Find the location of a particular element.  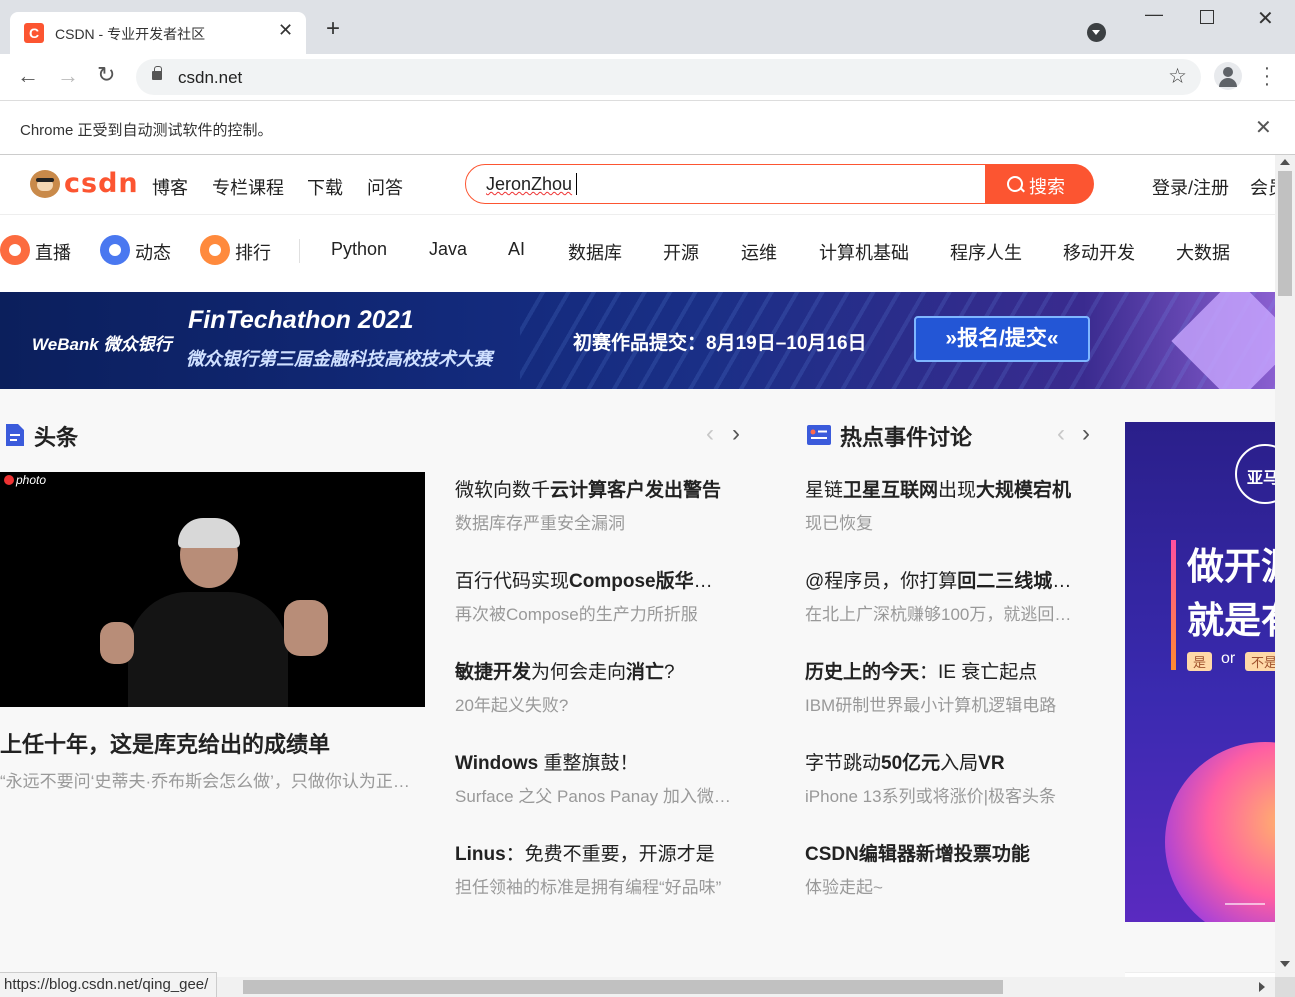

csdn-logo: CSDN is located at coordinates (84, 184).